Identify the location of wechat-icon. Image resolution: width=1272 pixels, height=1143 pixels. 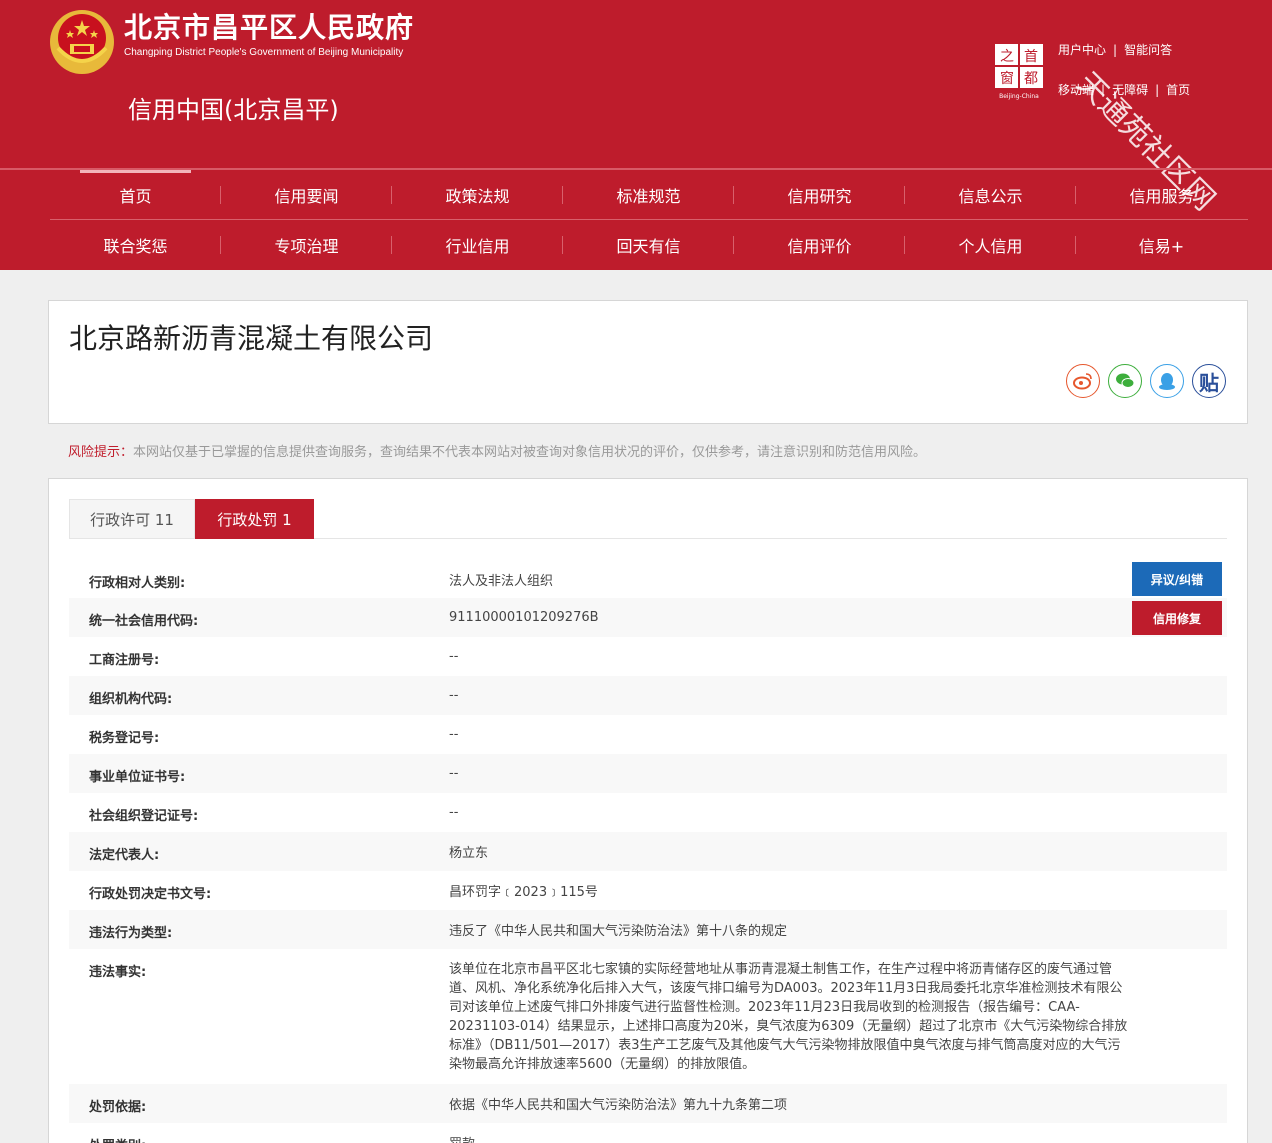
(1125, 381).